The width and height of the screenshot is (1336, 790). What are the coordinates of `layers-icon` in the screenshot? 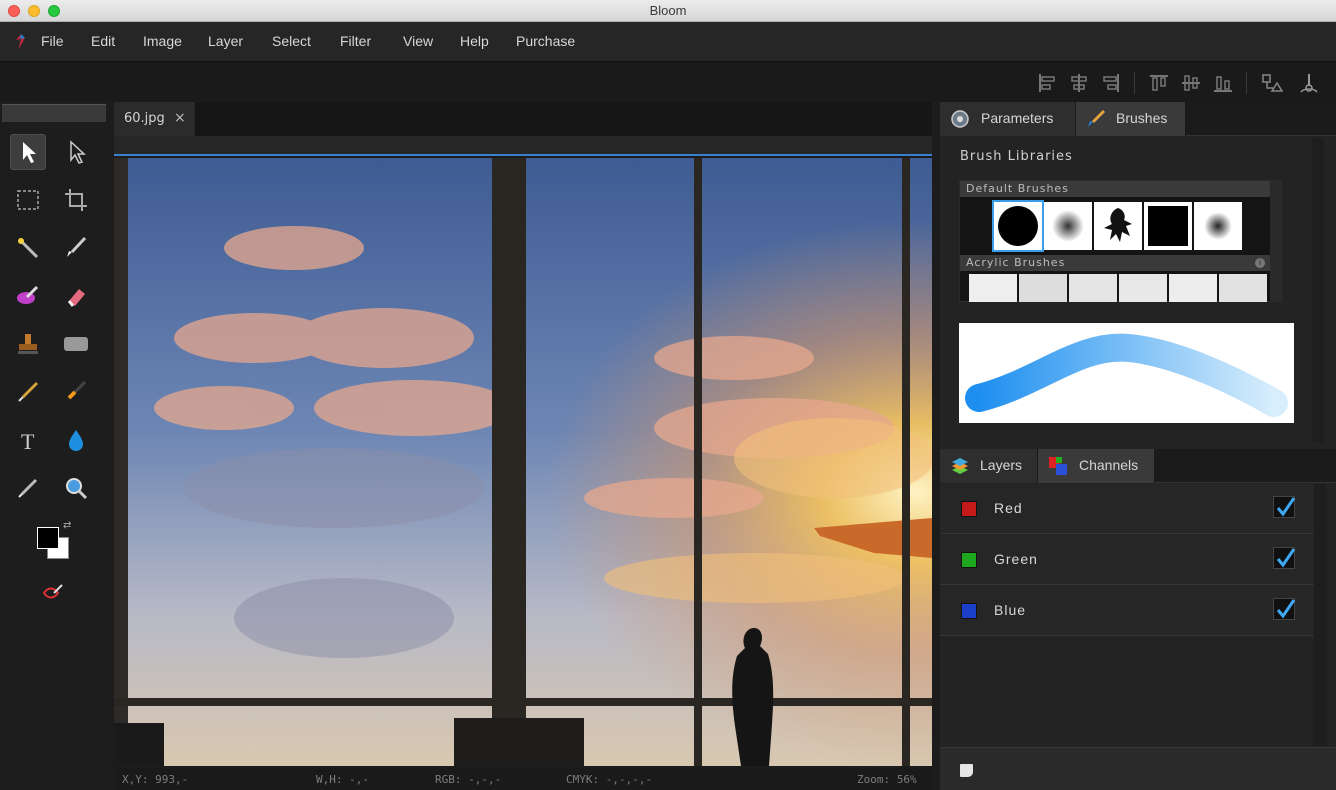 It's located at (960, 466).